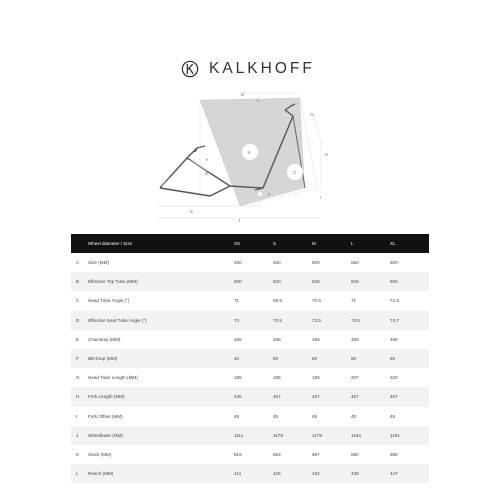  I want to click on value-s: 45, so click(276, 416).